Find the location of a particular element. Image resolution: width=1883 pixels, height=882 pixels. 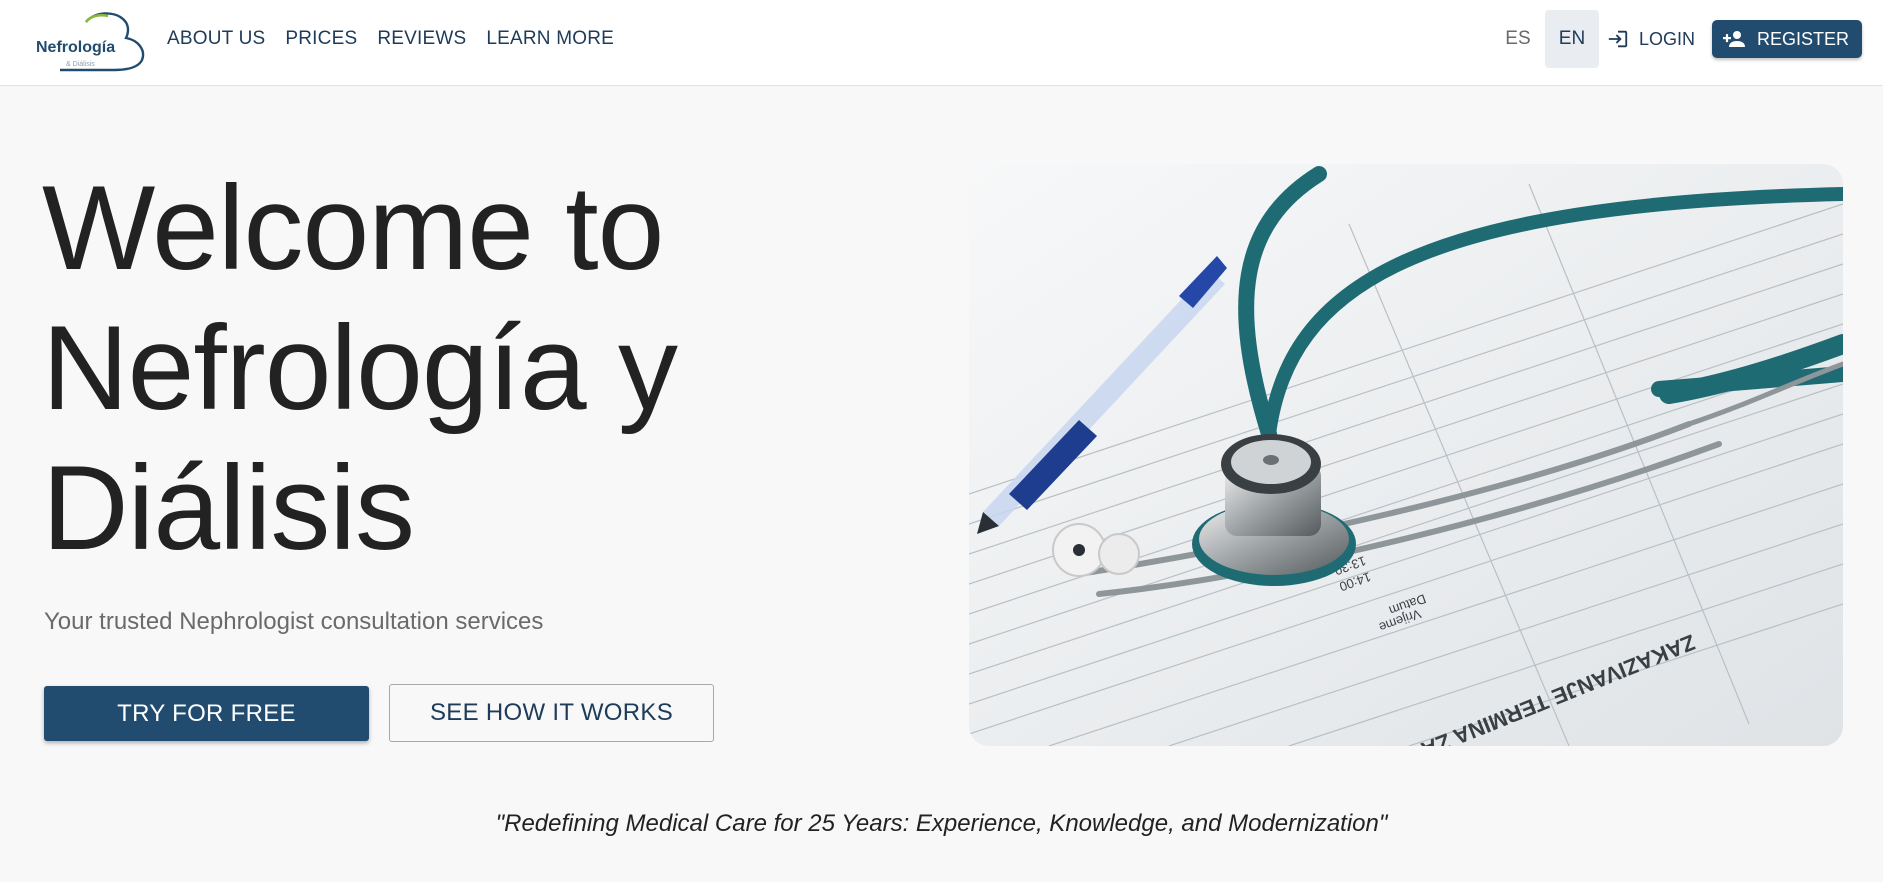

register-label: REGISTER is located at coordinates (1802, 38).